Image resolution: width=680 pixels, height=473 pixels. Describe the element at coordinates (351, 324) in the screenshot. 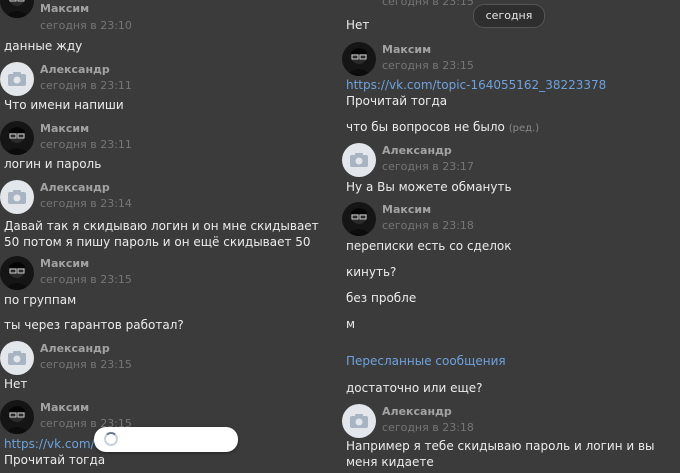

I see `message-text: м` at that location.